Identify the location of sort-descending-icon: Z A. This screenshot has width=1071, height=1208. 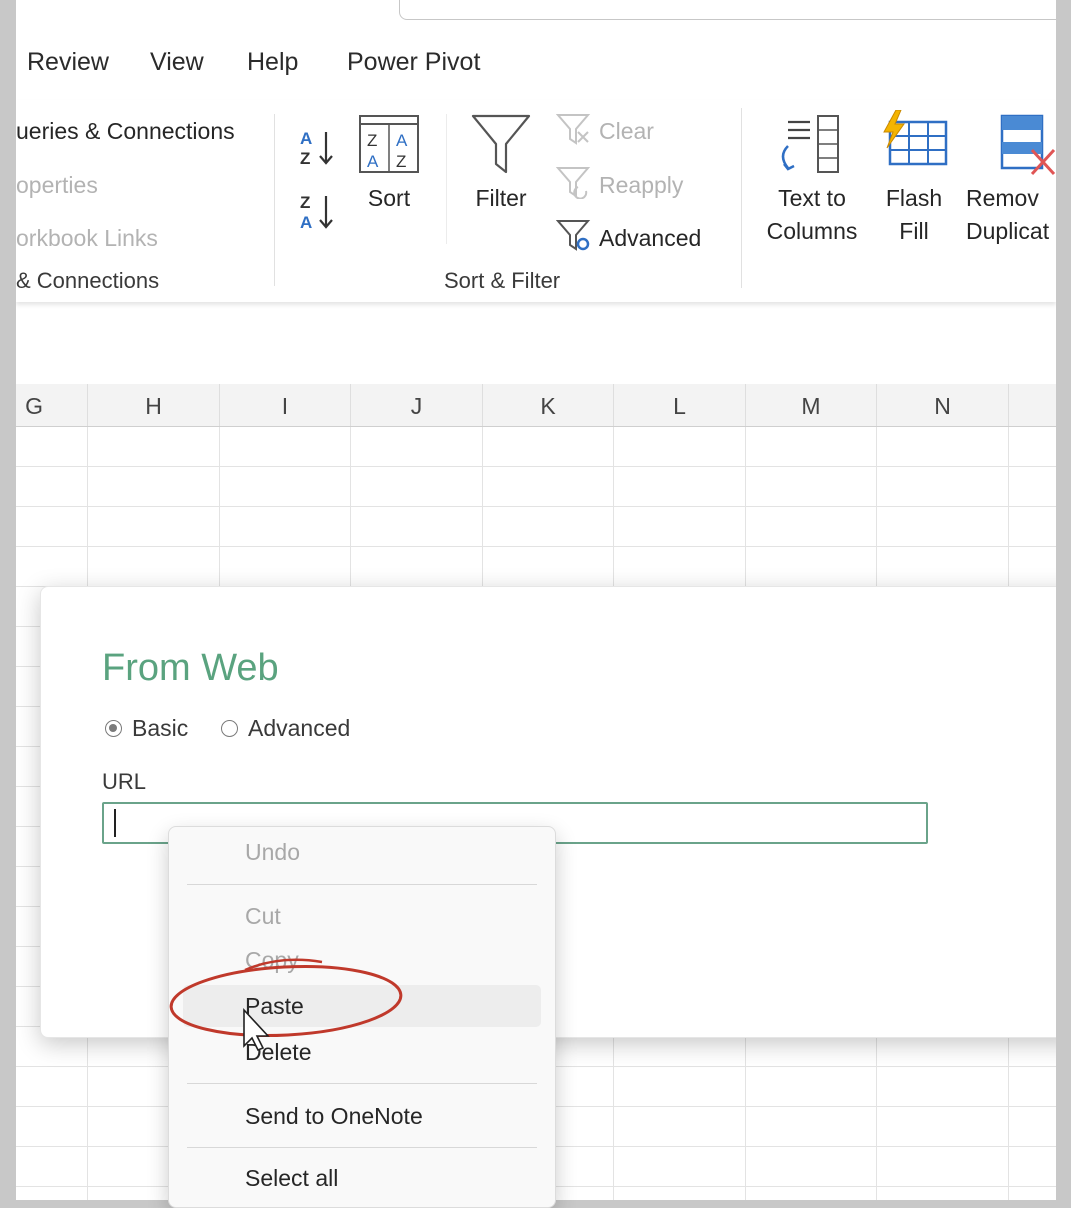
(318, 212).